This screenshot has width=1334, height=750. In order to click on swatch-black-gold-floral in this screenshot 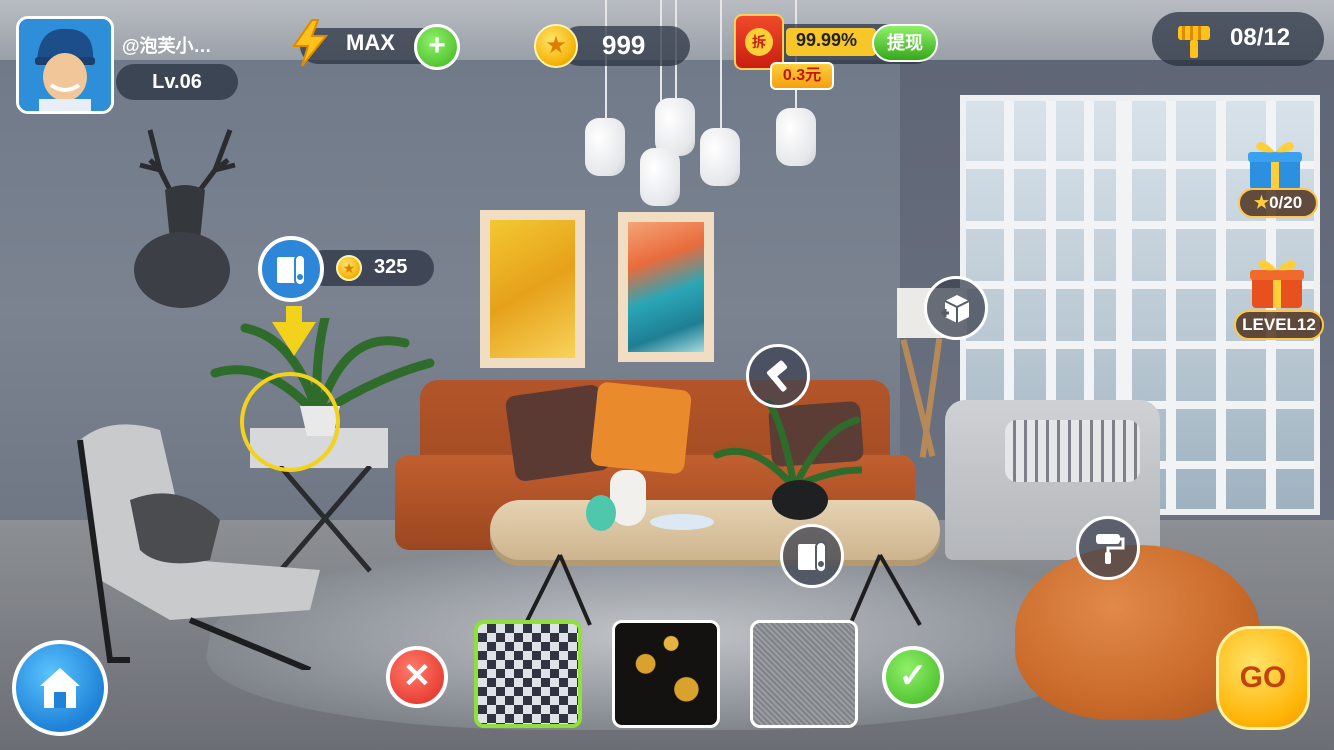, I will do `click(666, 674)`.